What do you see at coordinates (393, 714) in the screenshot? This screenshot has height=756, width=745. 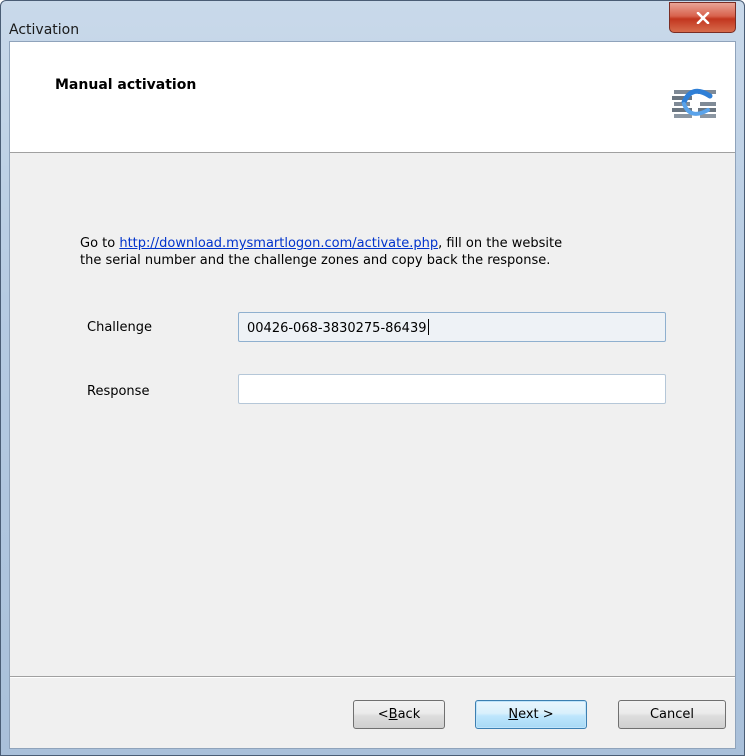 I see `back-button-accel: B` at bounding box center [393, 714].